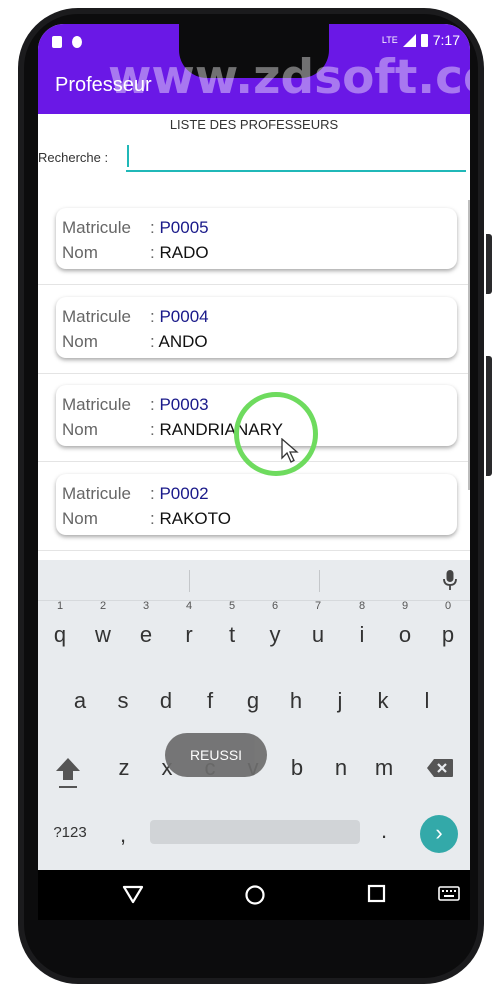 The width and height of the screenshot is (502, 986). I want to click on key-label: i, so click(362, 634).